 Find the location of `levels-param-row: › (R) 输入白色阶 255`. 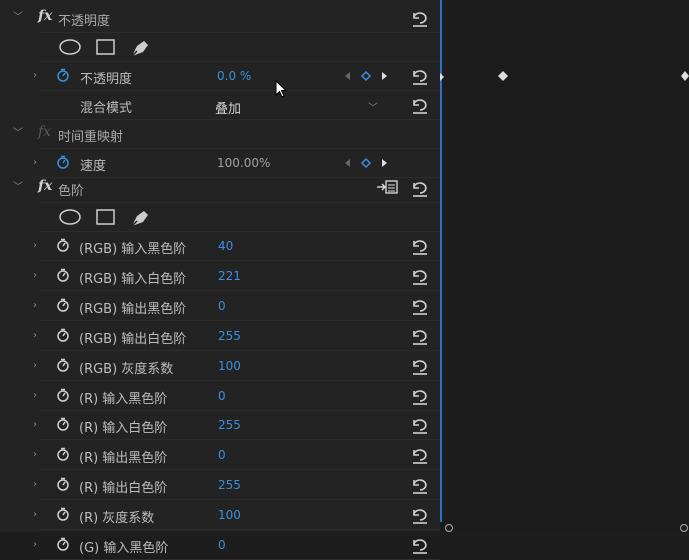

levels-param-row: › (R) 输入白色阶 255 is located at coordinates (220, 426).